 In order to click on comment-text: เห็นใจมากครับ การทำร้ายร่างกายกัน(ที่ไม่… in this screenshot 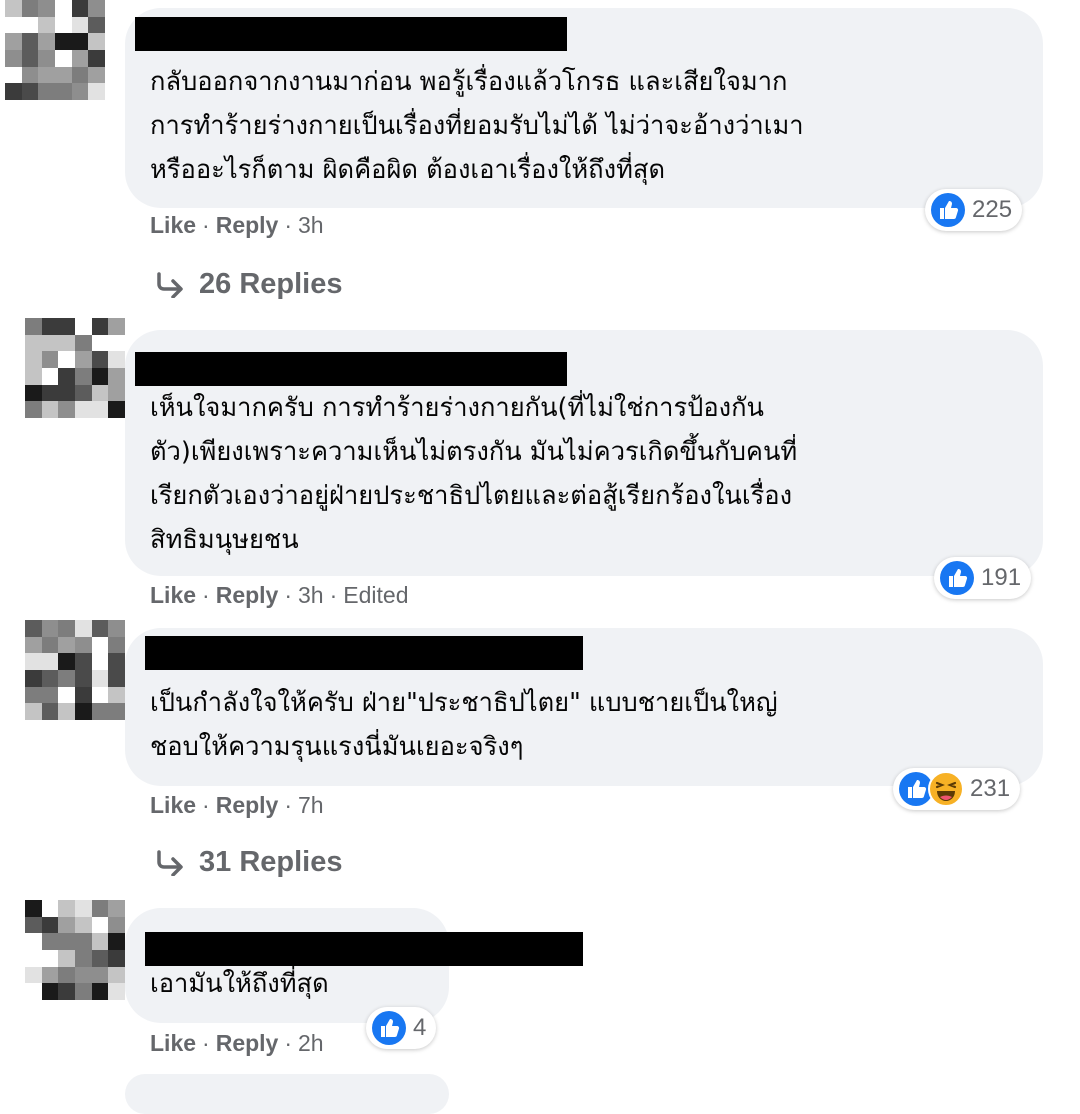, I will do `click(474, 474)`.